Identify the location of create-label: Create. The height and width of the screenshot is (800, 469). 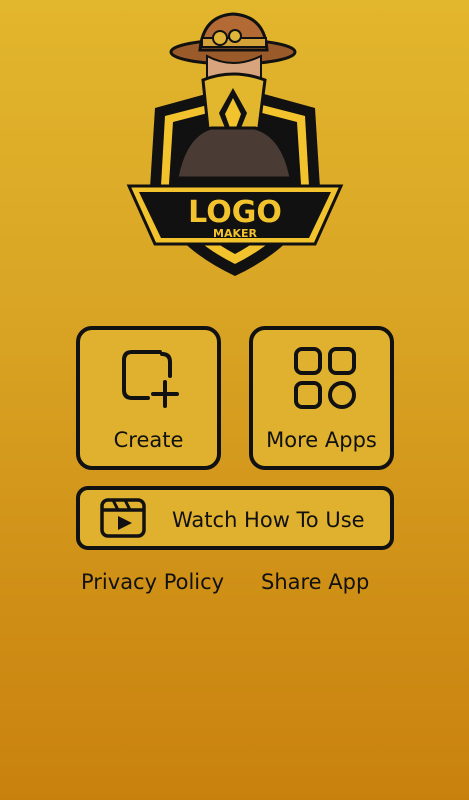
(148, 440).